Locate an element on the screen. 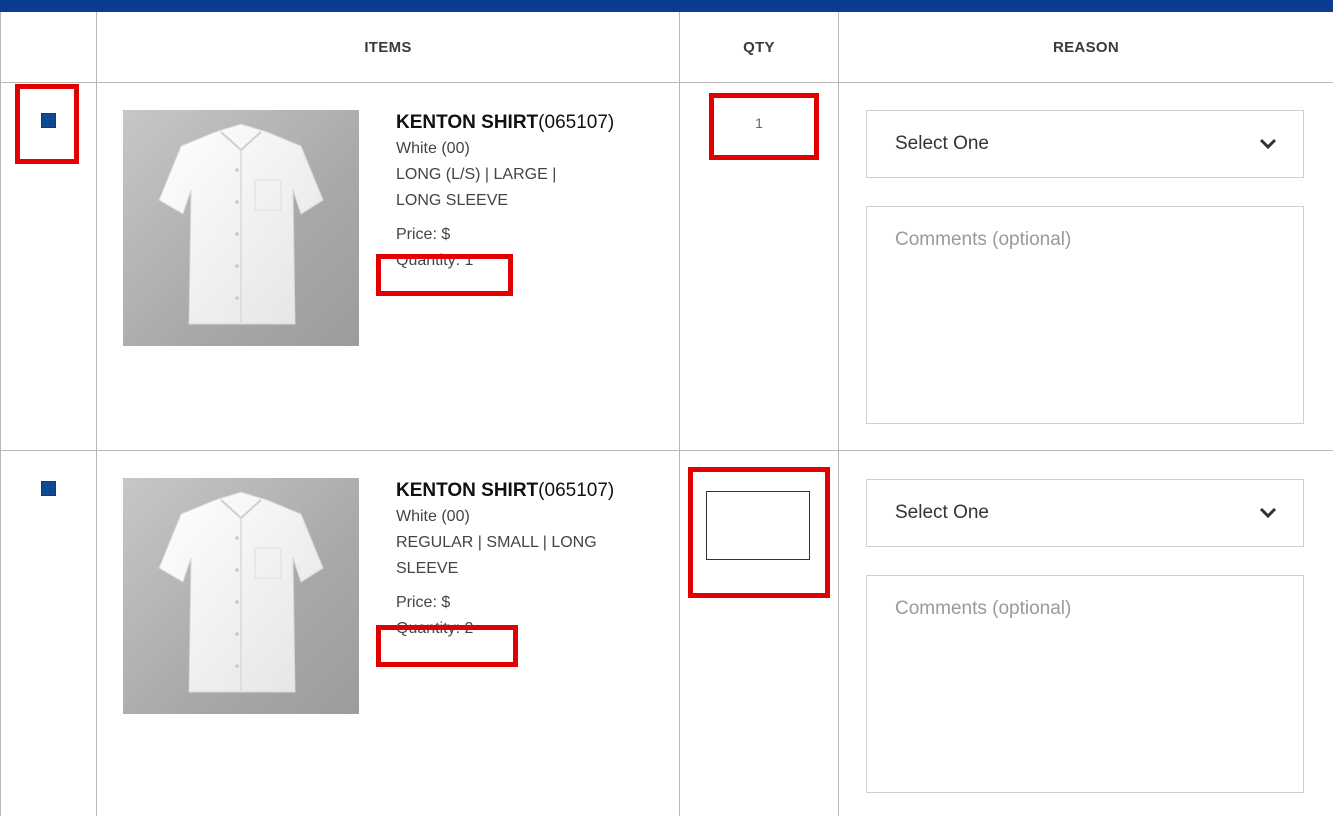 This screenshot has height=818, width=1333. product-options: LONG (L/S) | LARGE | is located at coordinates (476, 174).